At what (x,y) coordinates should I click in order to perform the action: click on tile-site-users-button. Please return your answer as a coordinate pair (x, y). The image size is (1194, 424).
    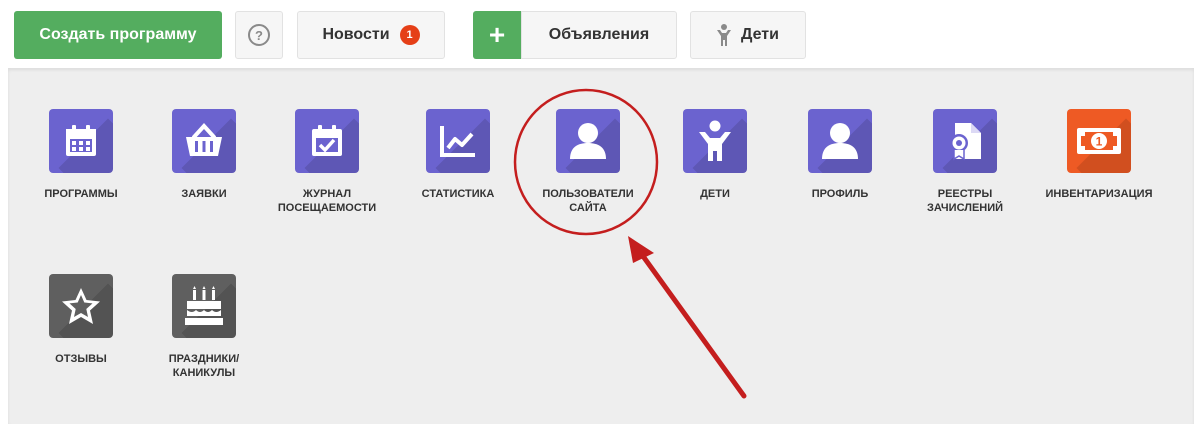
    Looking at the image, I should click on (588, 141).